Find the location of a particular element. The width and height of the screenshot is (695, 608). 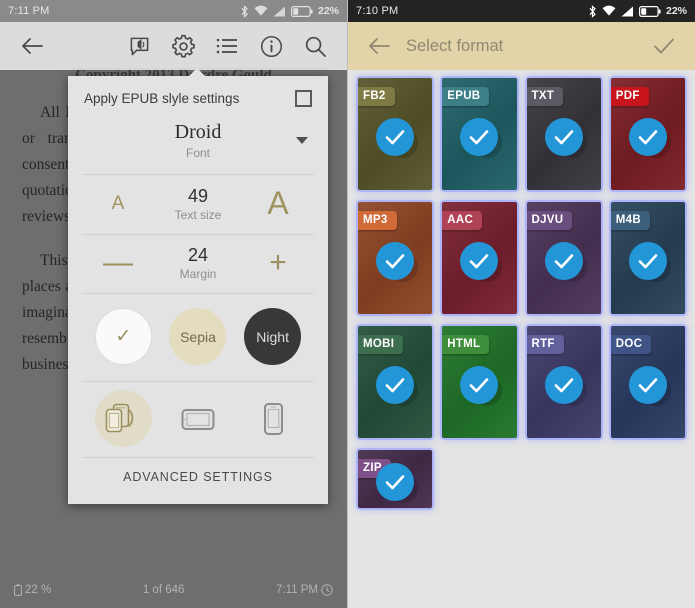

format-label-badge: HTML is located at coordinates (466, 344).